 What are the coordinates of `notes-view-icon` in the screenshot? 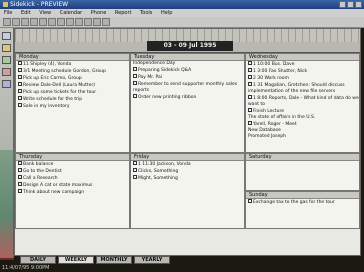 It's located at (6, 72).